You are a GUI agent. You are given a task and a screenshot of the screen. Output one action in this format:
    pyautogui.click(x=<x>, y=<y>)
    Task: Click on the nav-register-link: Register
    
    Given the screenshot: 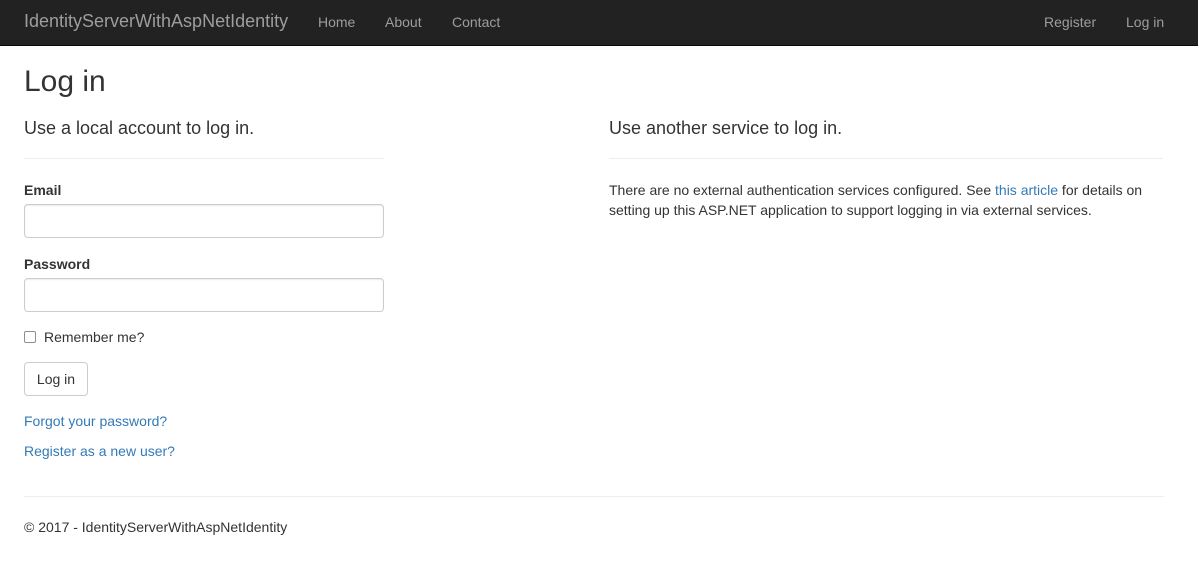 What is the action you would take?
    pyautogui.click(x=1070, y=22)
    